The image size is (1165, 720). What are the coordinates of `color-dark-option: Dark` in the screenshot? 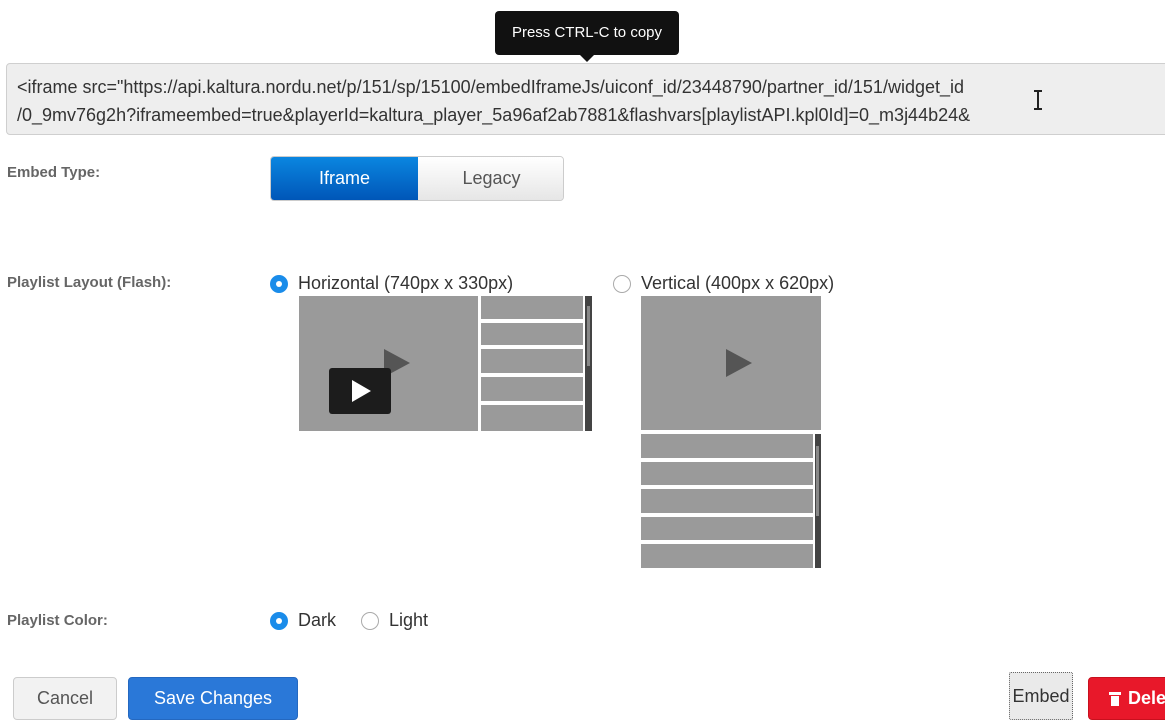 It's located at (303, 620).